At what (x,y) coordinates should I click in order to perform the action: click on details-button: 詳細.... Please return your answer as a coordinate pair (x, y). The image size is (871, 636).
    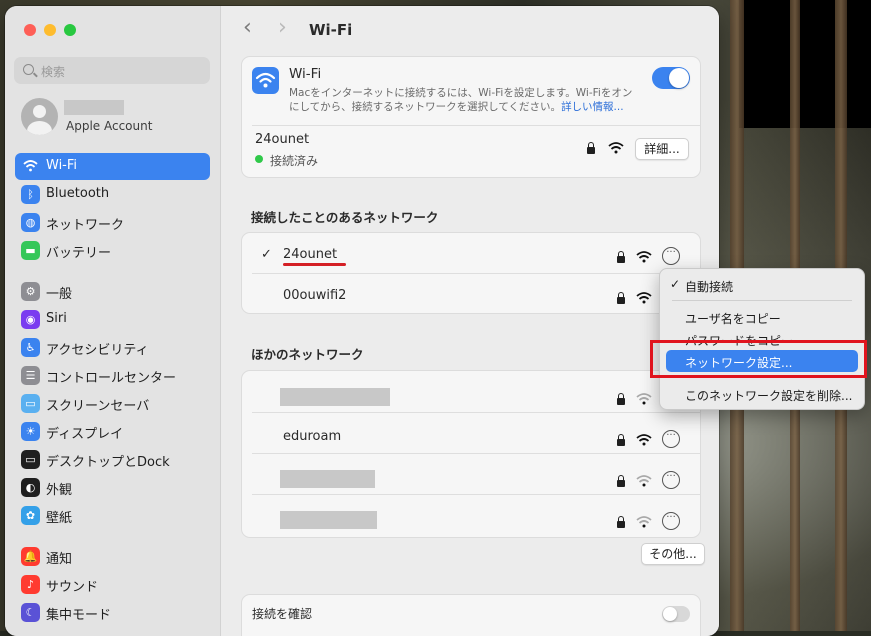
    Looking at the image, I should click on (662, 149).